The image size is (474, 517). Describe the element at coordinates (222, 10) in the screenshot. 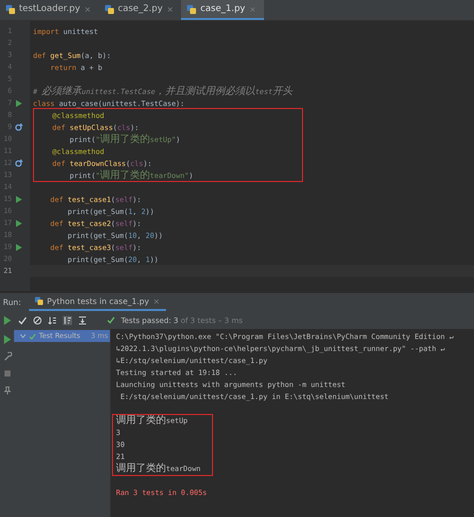

I see `file-tab: case_1.py ×` at that location.